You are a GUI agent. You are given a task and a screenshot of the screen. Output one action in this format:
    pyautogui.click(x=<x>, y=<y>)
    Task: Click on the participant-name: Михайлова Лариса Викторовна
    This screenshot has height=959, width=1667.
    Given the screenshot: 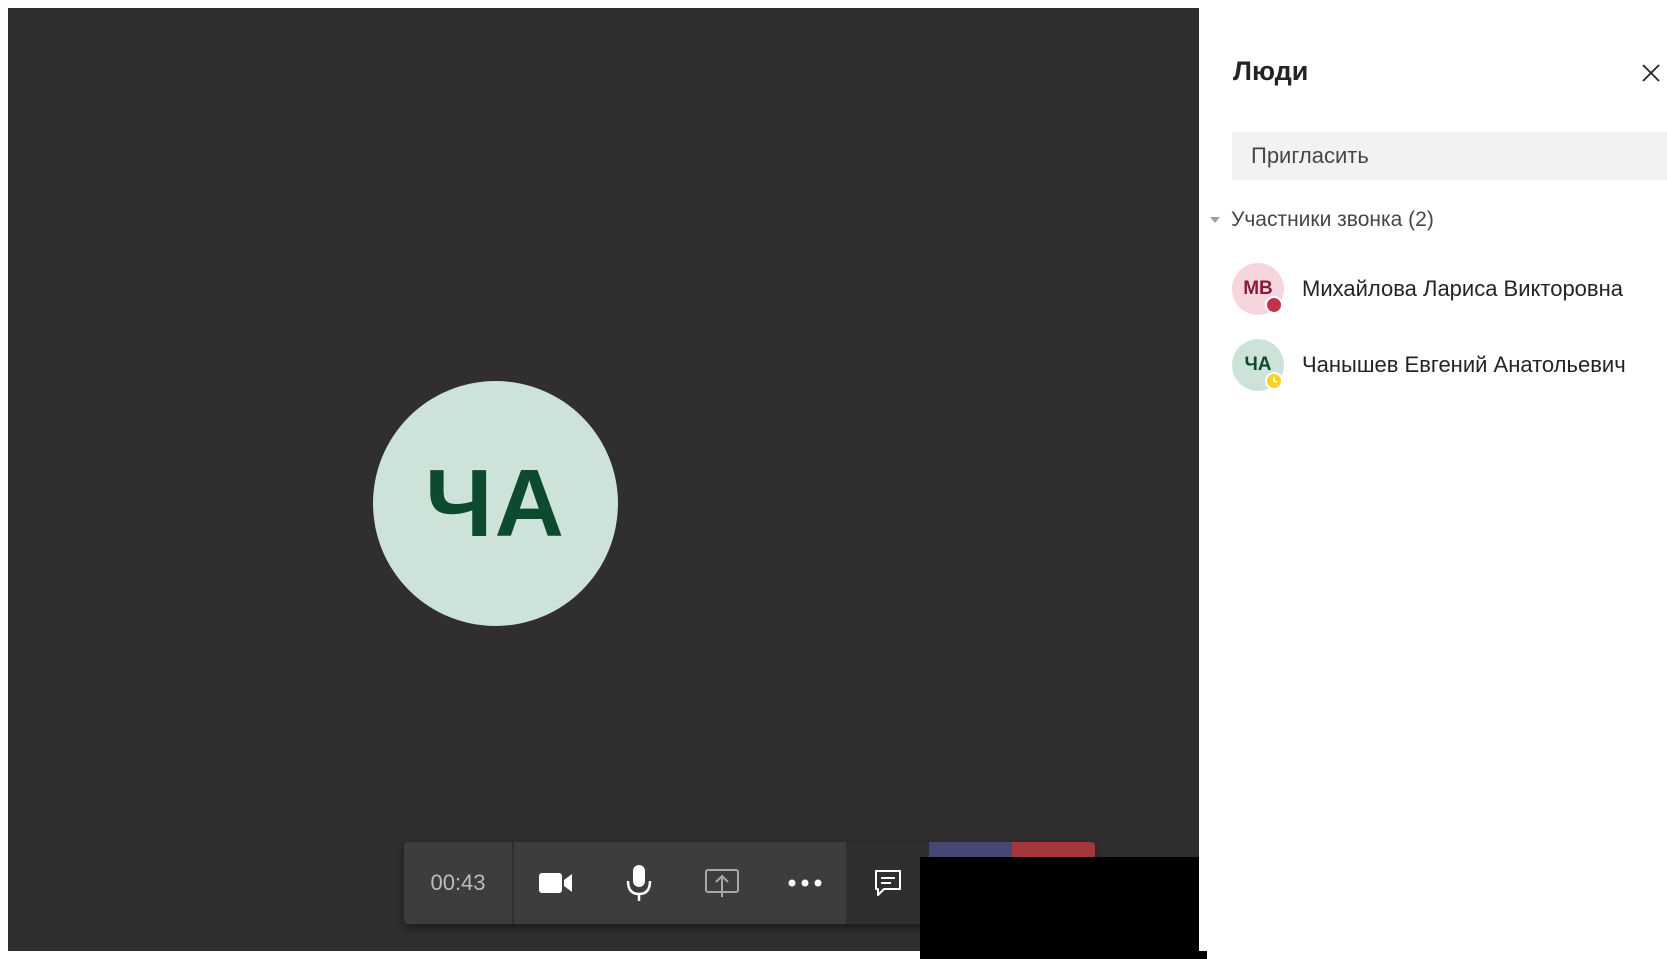 What is the action you would take?
    pyautogui.click(x=1462, y=288)
    